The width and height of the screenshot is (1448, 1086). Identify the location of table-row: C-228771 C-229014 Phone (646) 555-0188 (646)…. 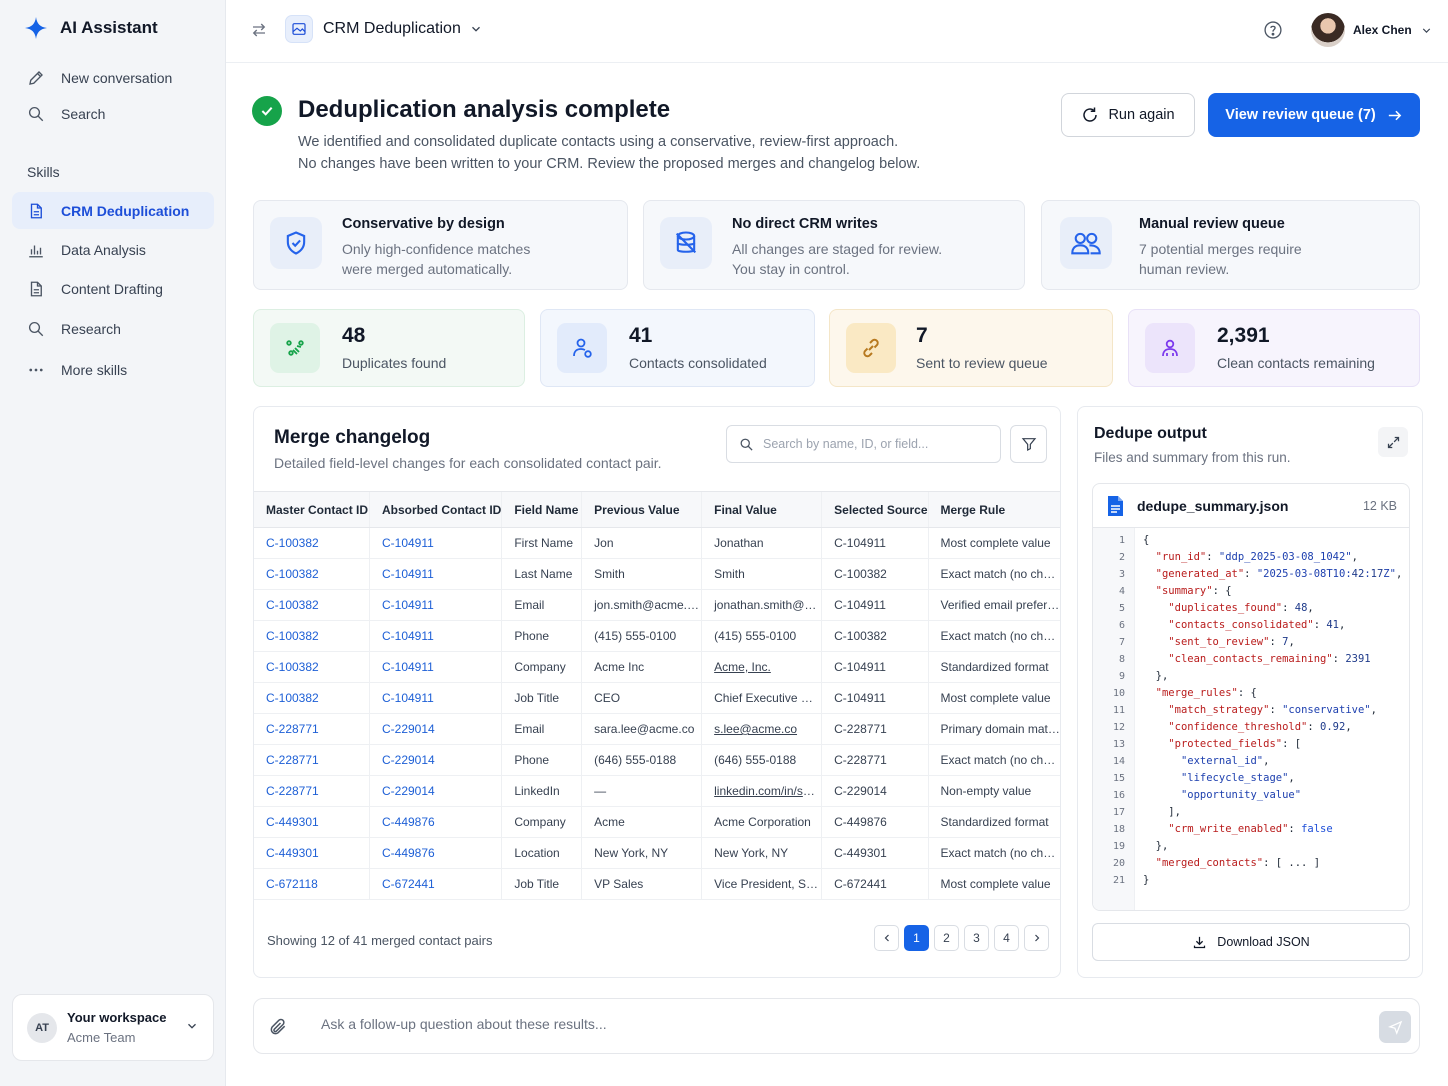
(657, 760).